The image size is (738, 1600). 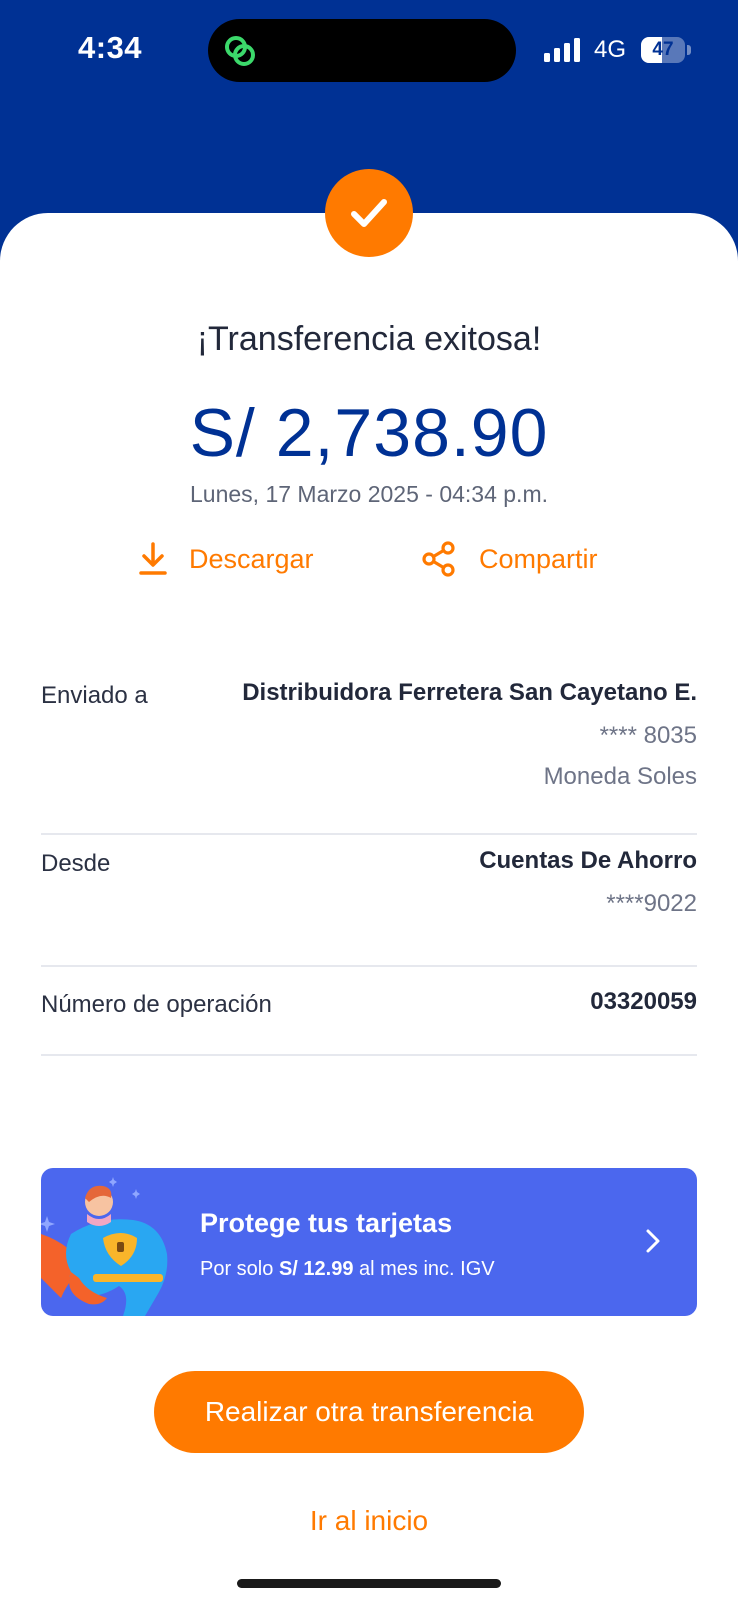 I want to click on source-label: Desde, so click(x=76, y=863).